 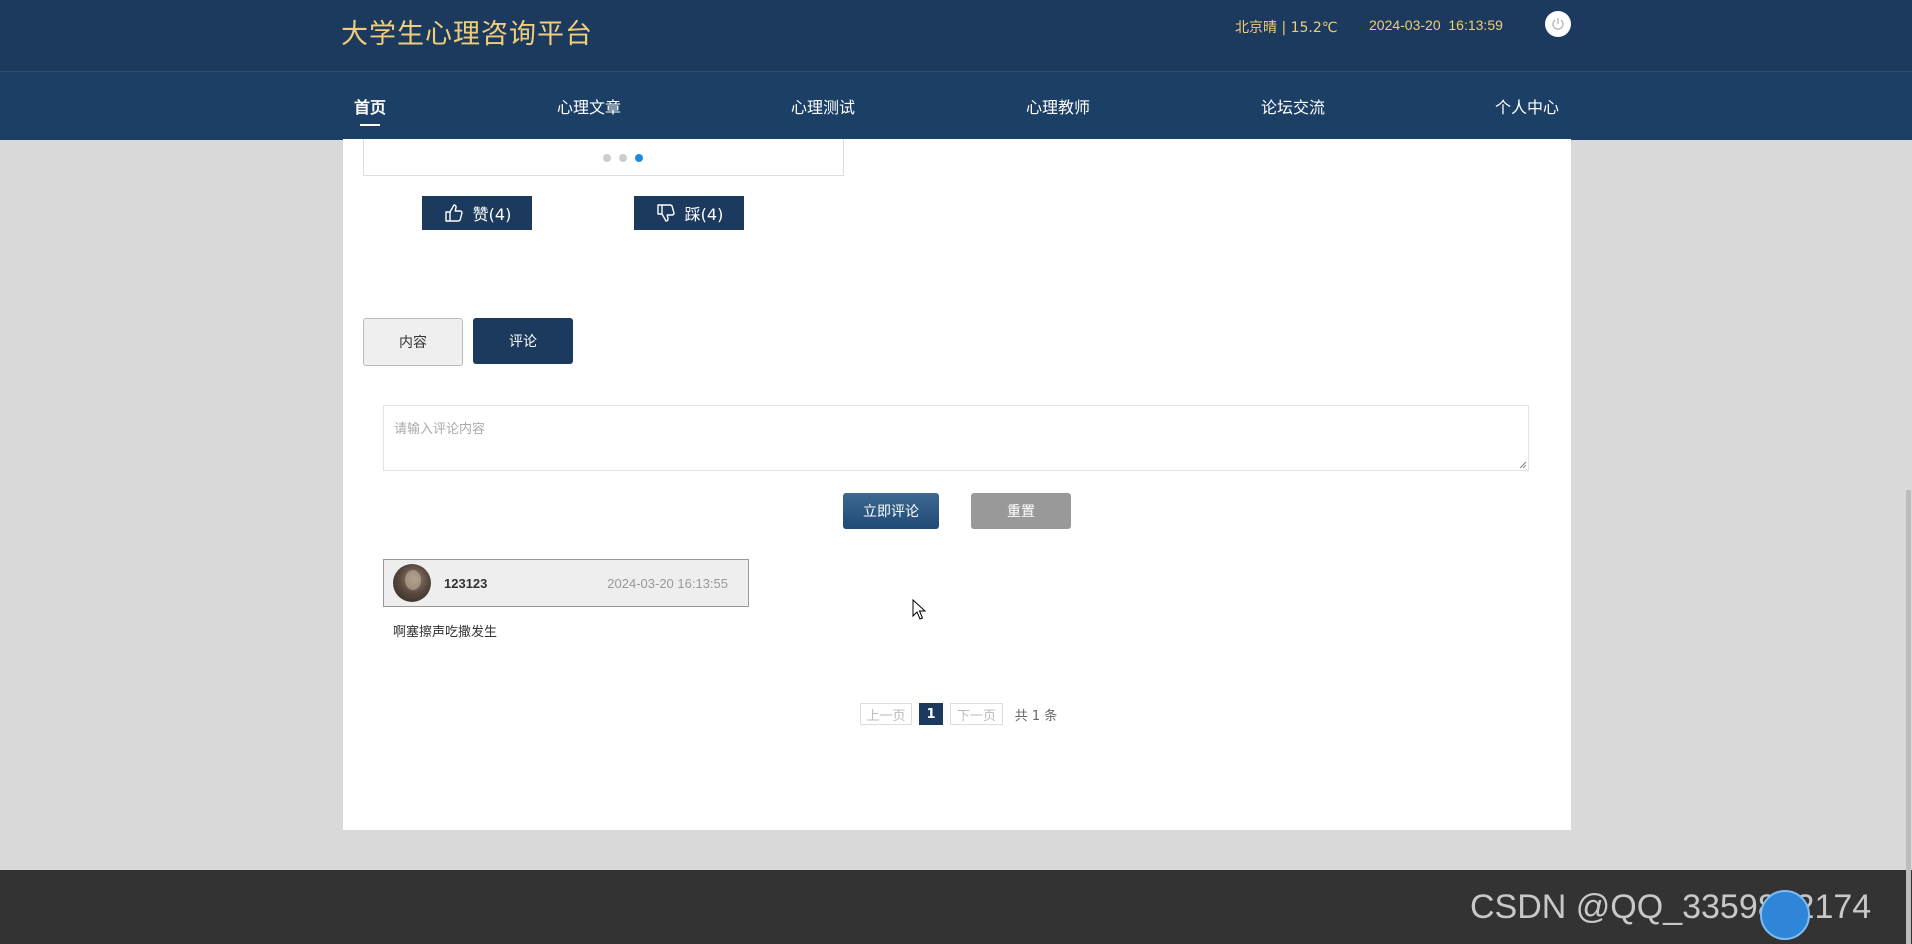 What do you see at coordinates (1527, 106) in the screenshot?
I see `nav-item-profile: 个人中心` at bounding box center [1527, 106].